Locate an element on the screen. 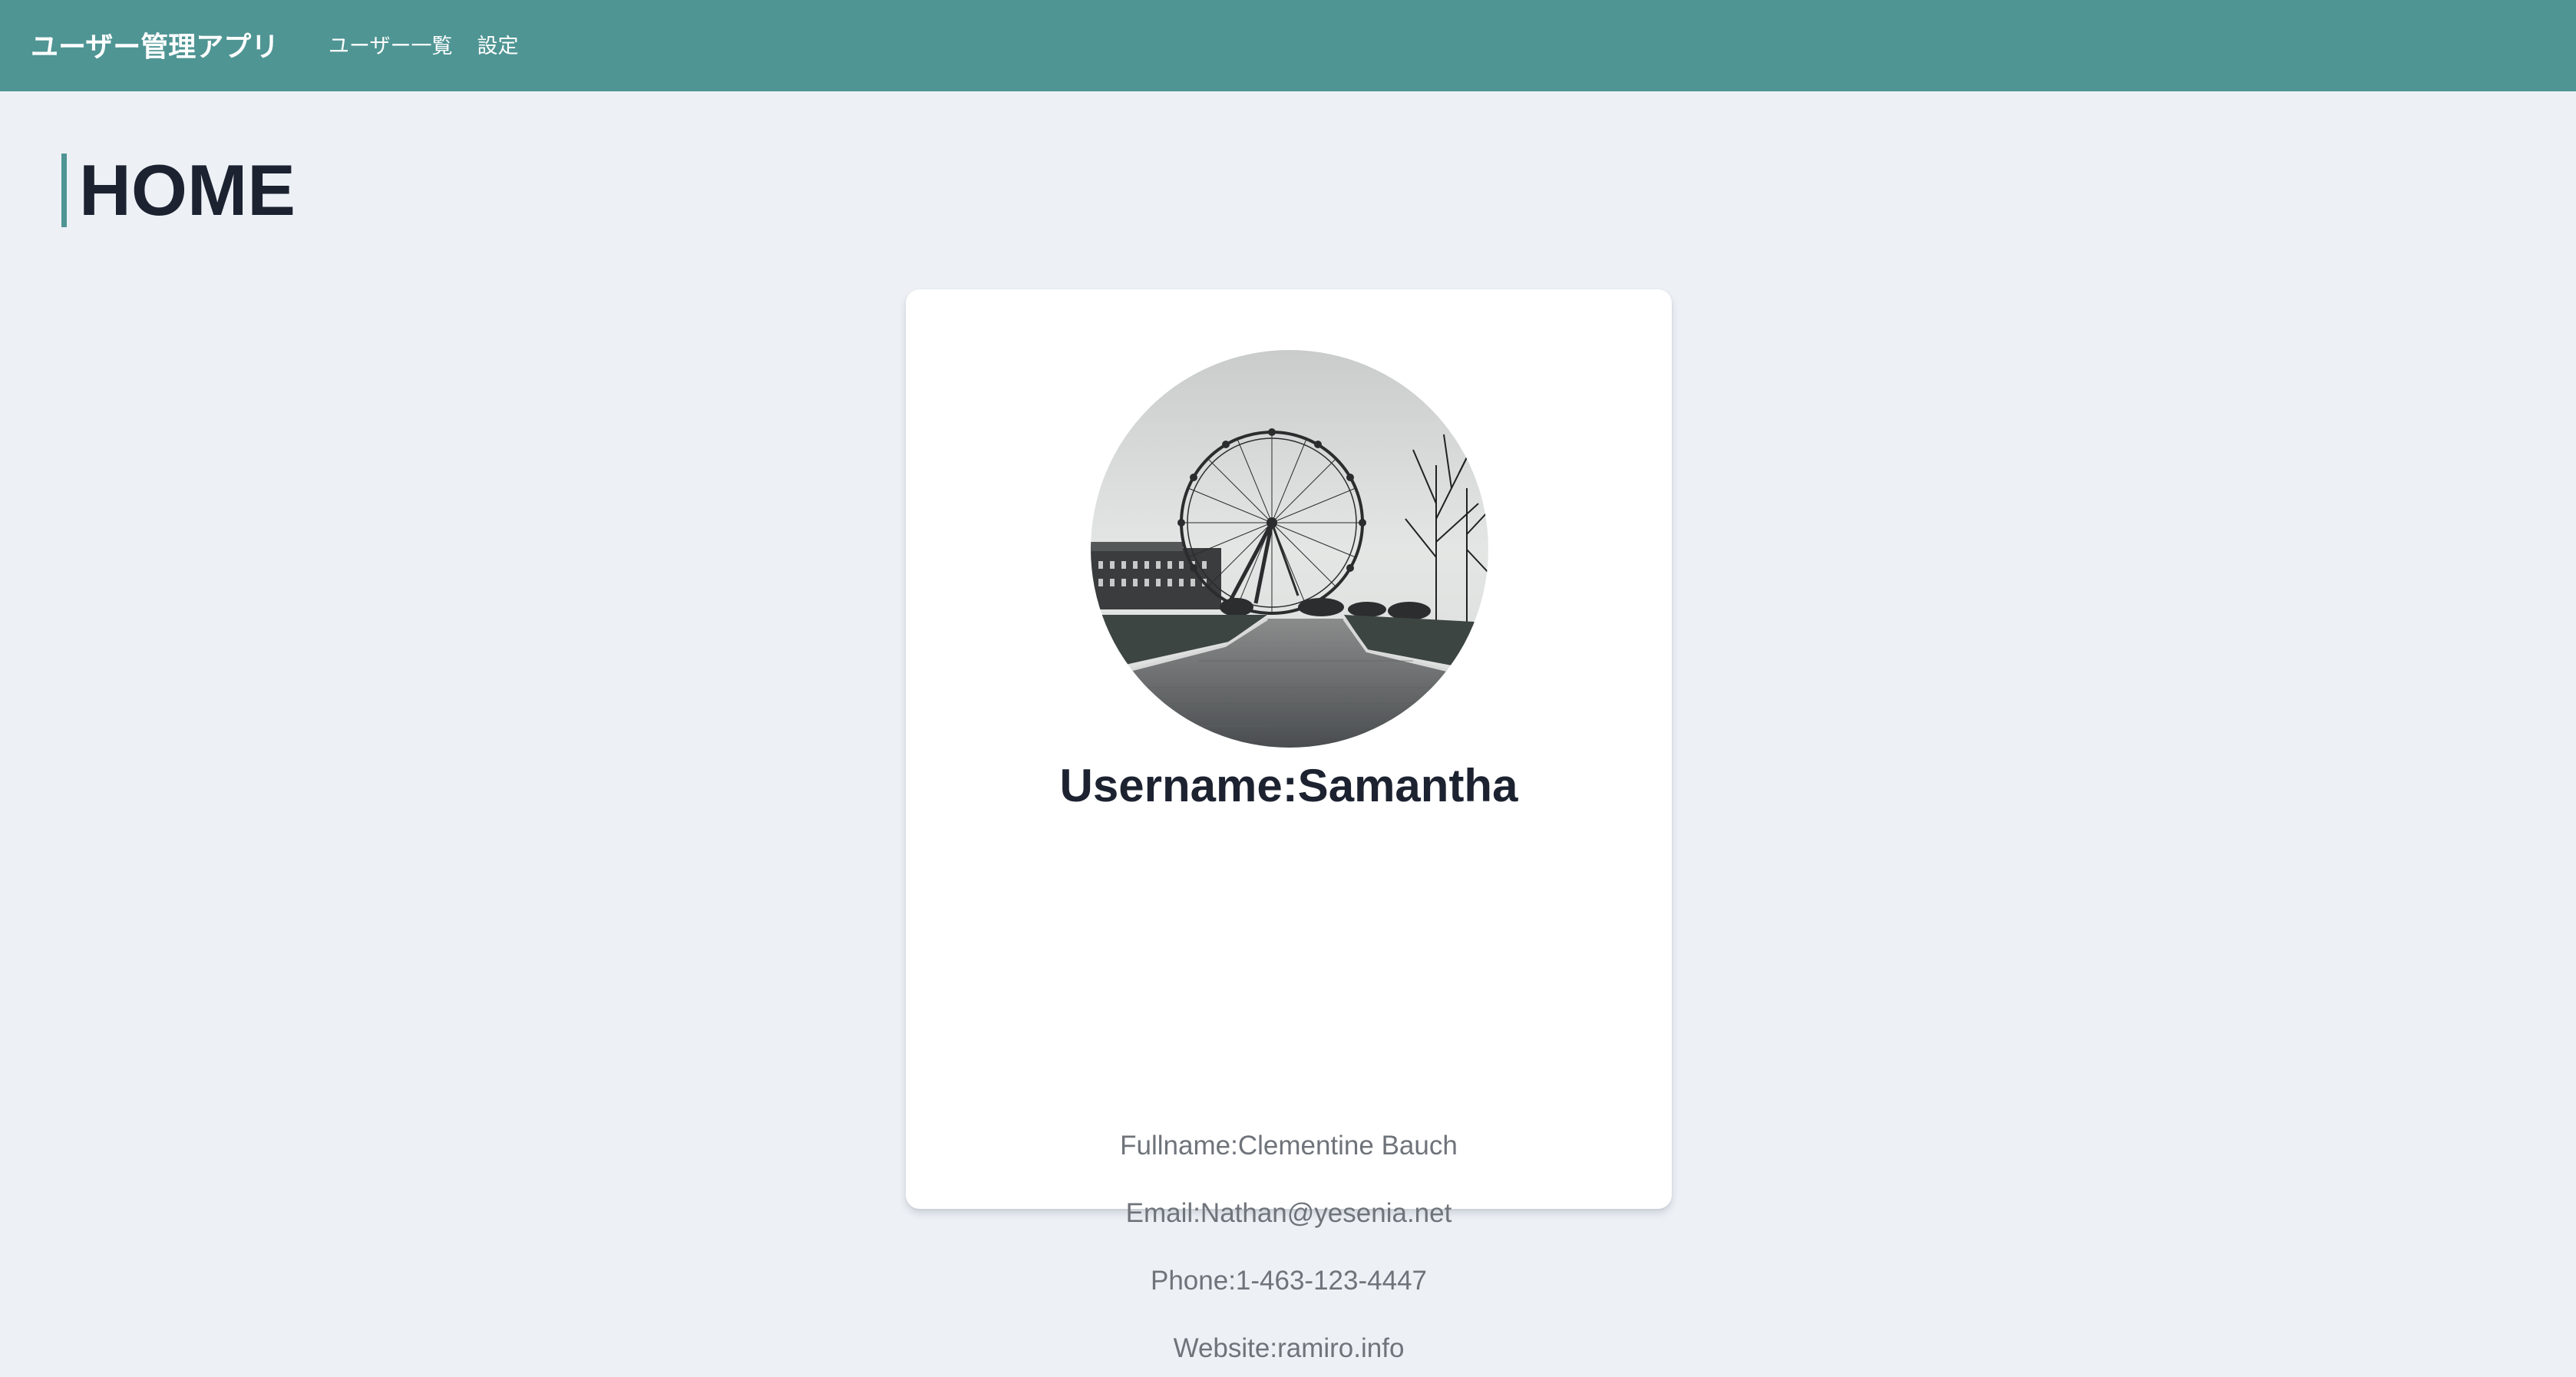 This screenshot has width=2576, height=1377. website-text: Website:ramiro.info is located at coordinates (1289, 1348).